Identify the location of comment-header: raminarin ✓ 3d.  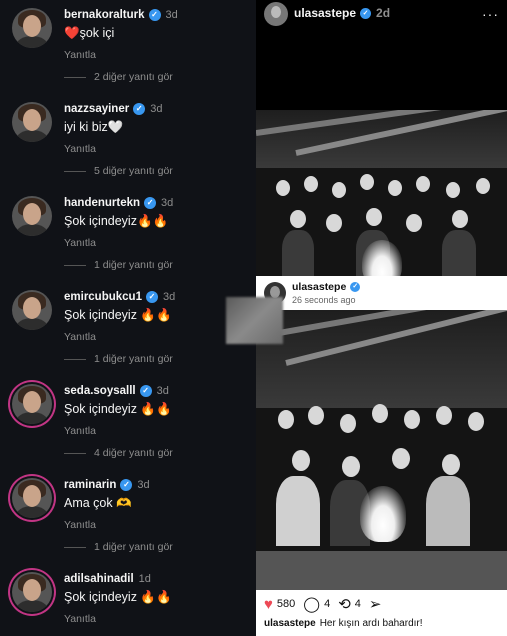
(107, 485).